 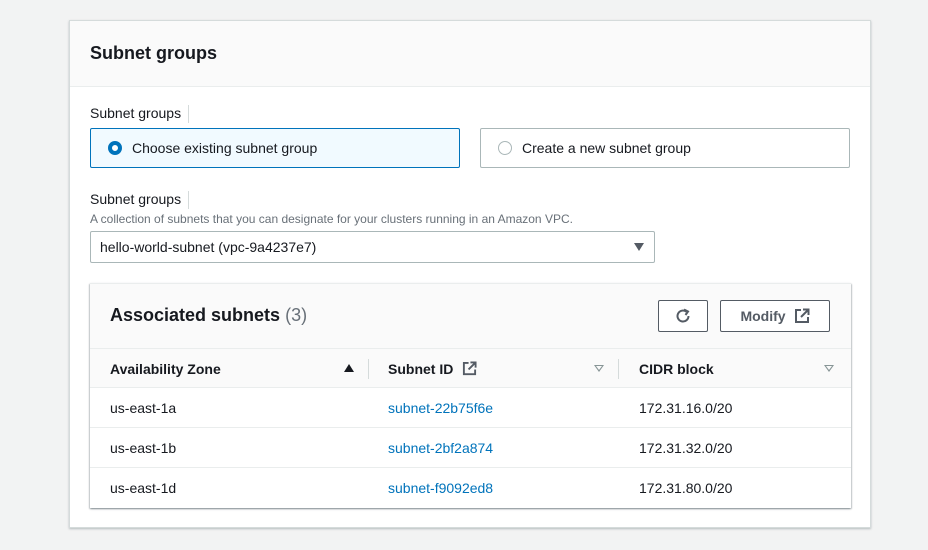 What do you see at coordinates (606, 148) in the screenshot?
I see `create-new-label: Create a new subnet group` at bounding box center [606, 148].